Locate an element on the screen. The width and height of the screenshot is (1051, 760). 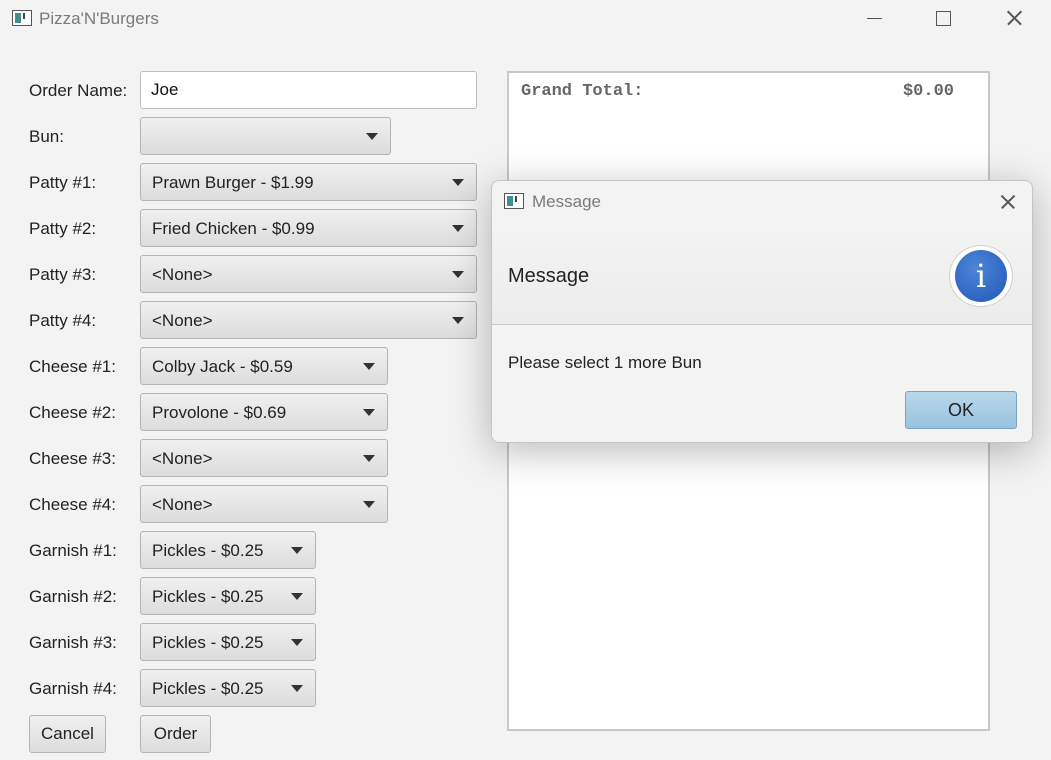
close-window-button is located at coordinates (1014, 19).